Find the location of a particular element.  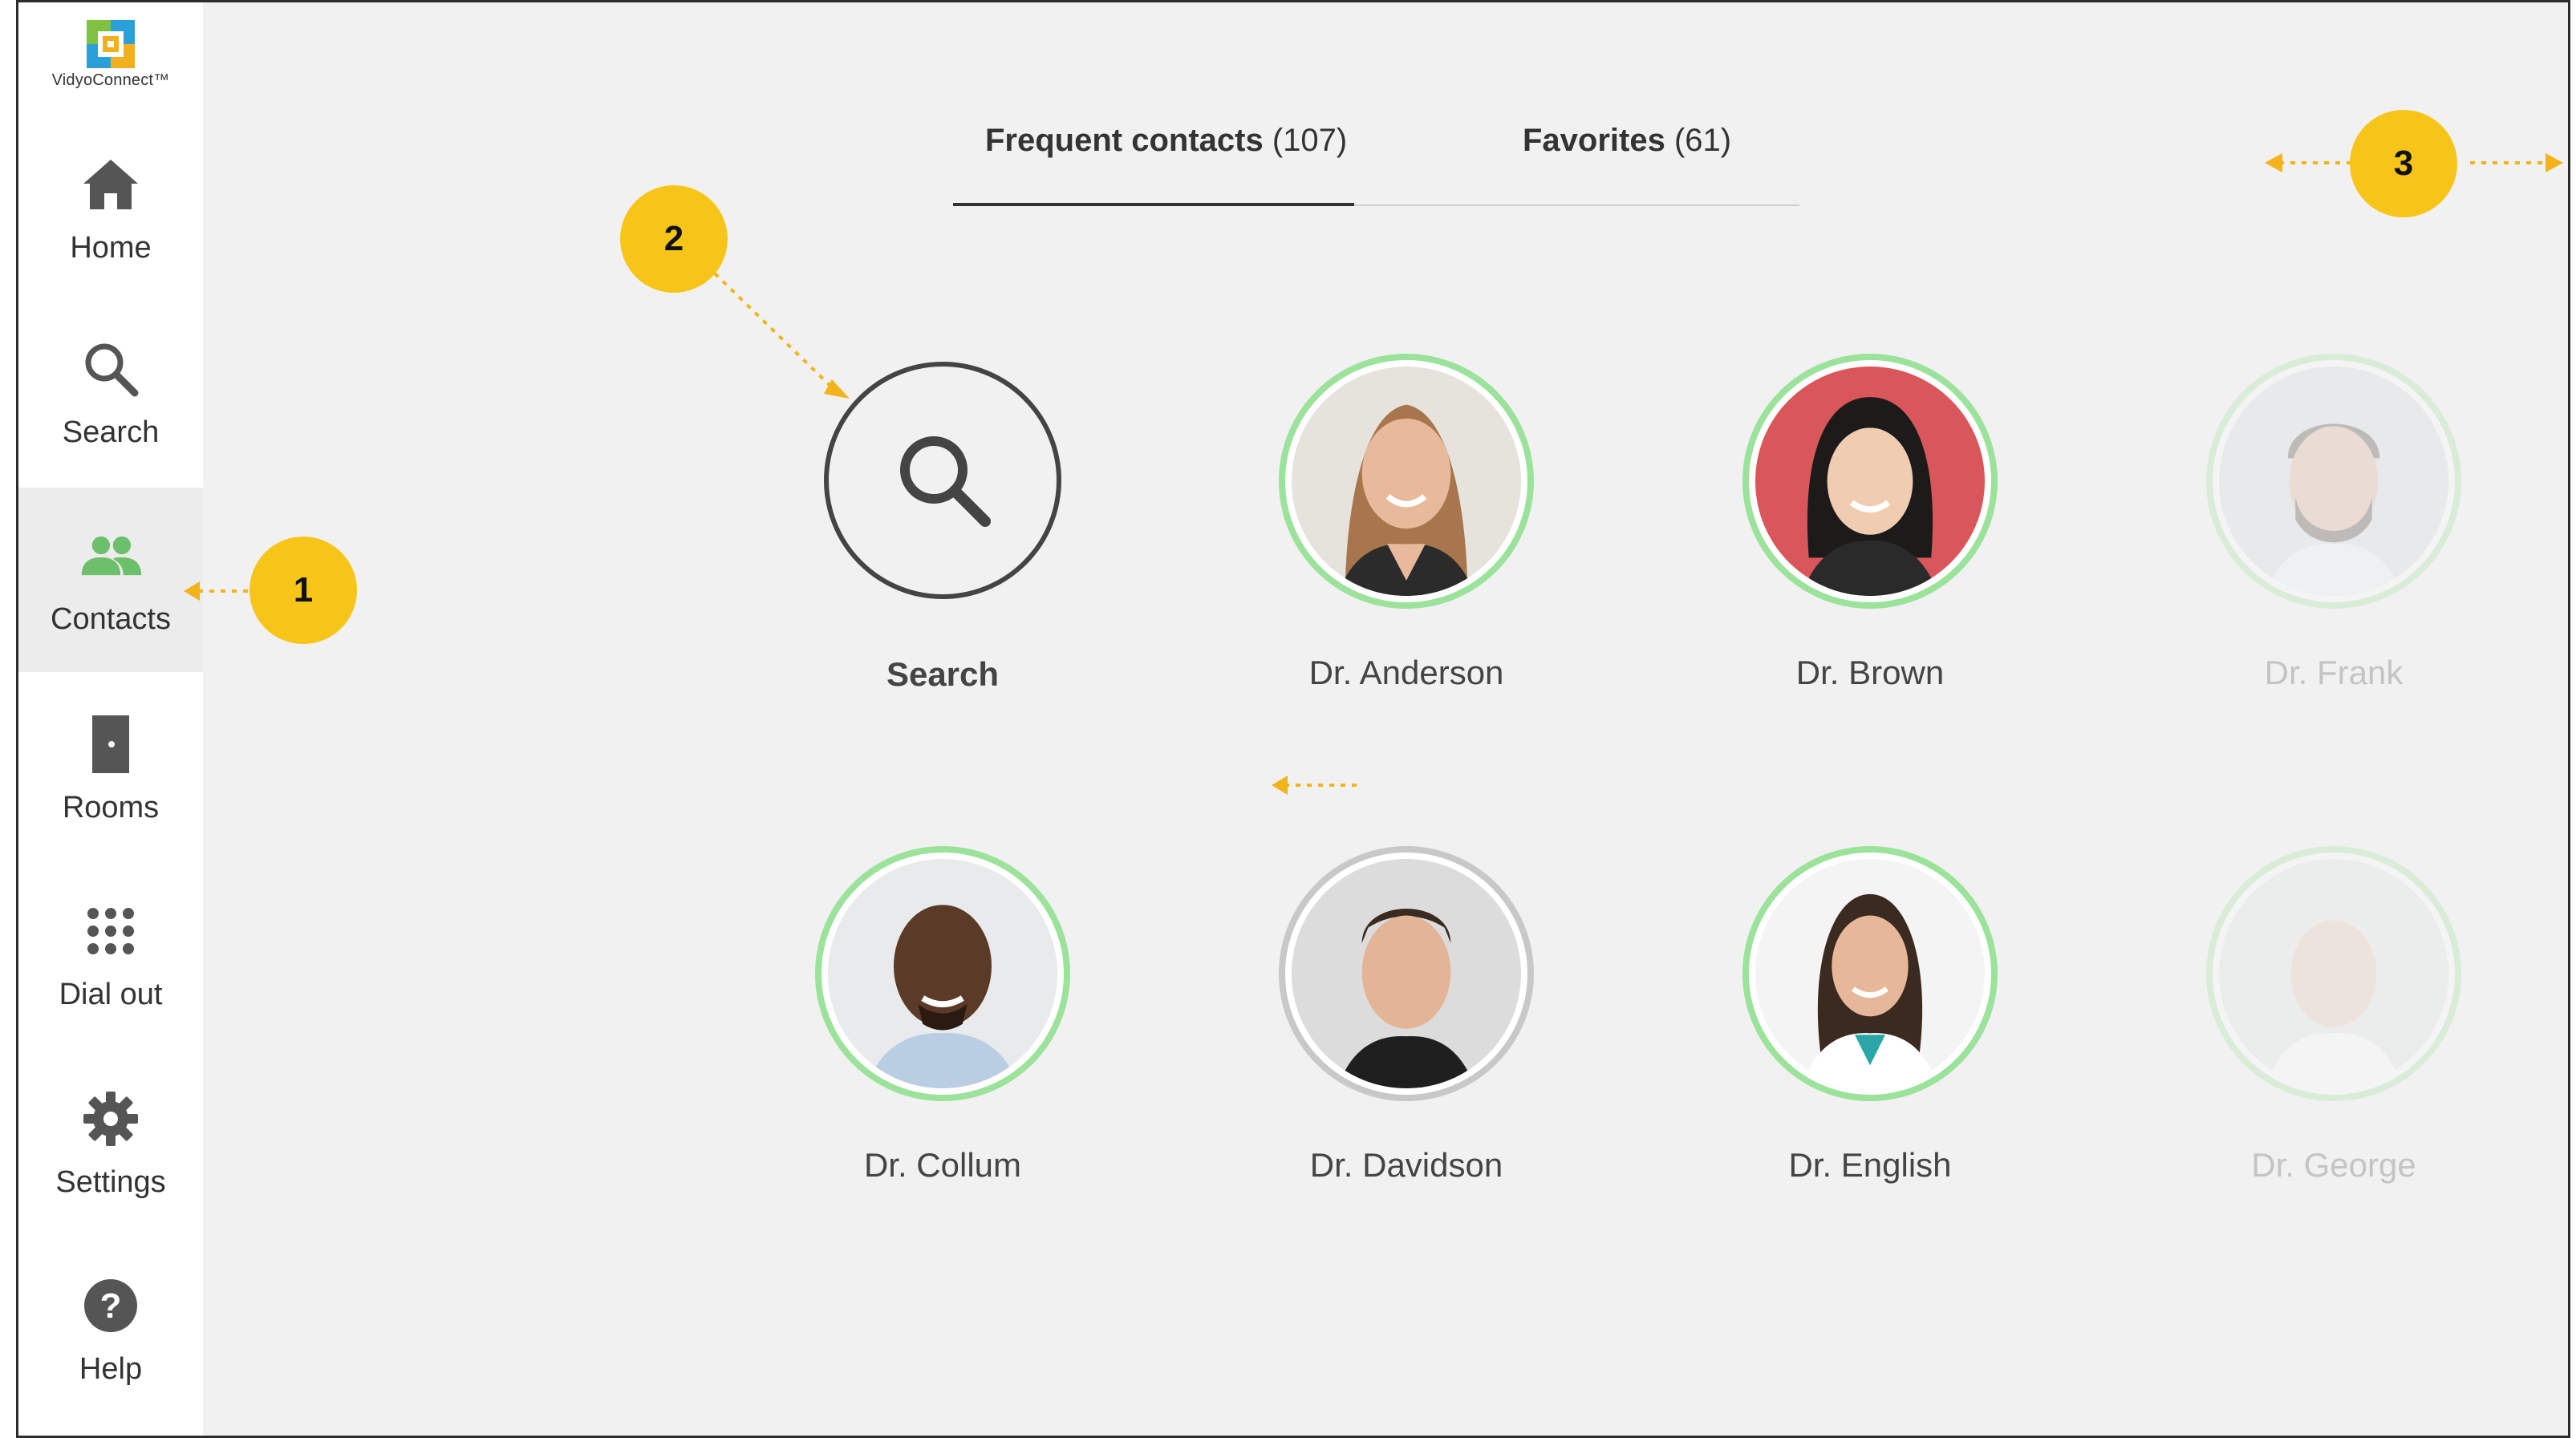

sidebar-item-label: Help is located at coordinates (111, 1368).